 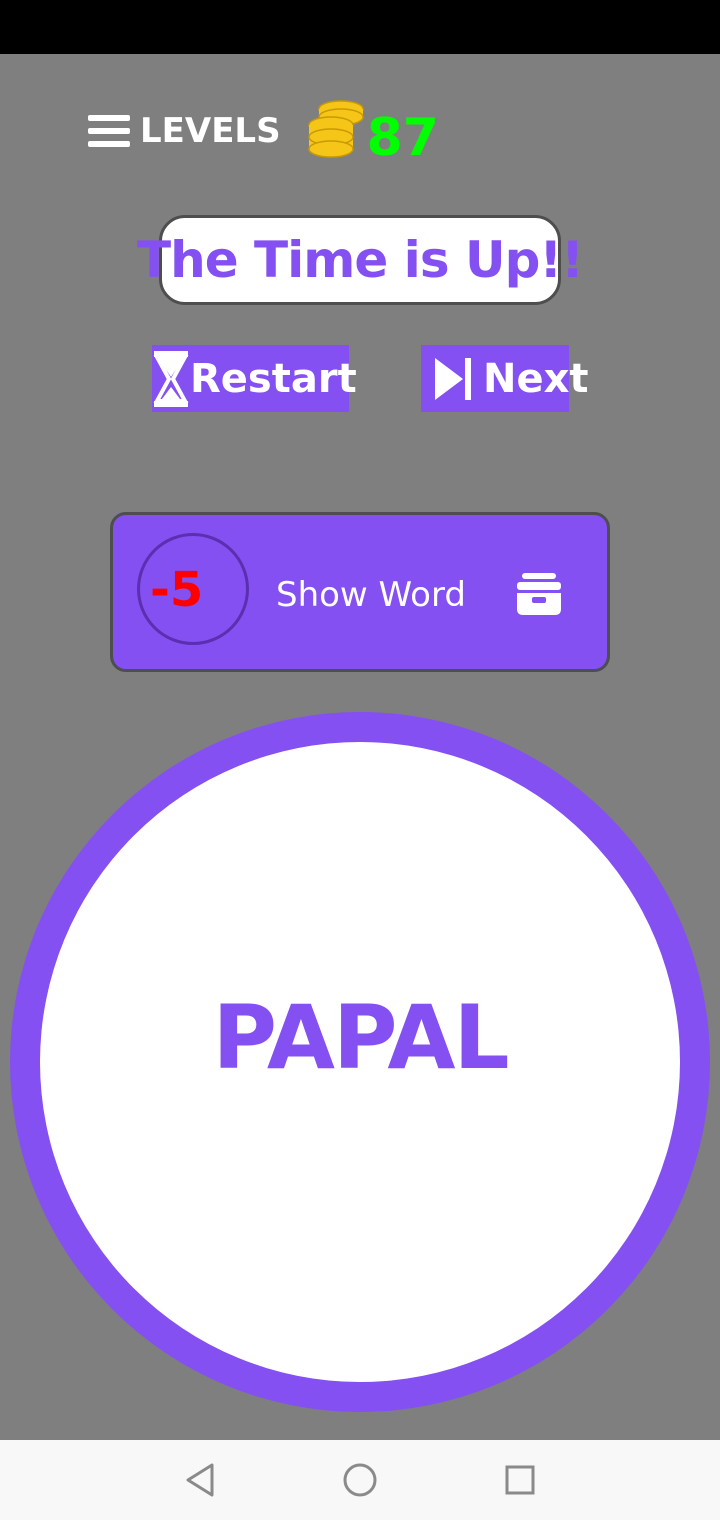 I want to click on levels-button: LEVELS, so click(x=210, y=131).